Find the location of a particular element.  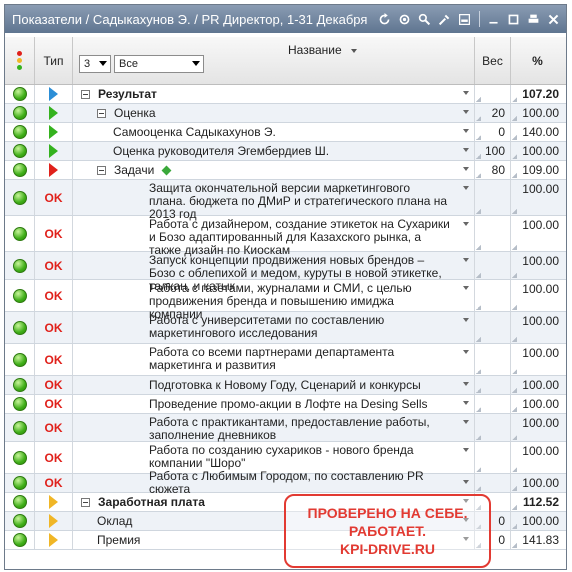

tools-icon is located at coordinates (444, 19).